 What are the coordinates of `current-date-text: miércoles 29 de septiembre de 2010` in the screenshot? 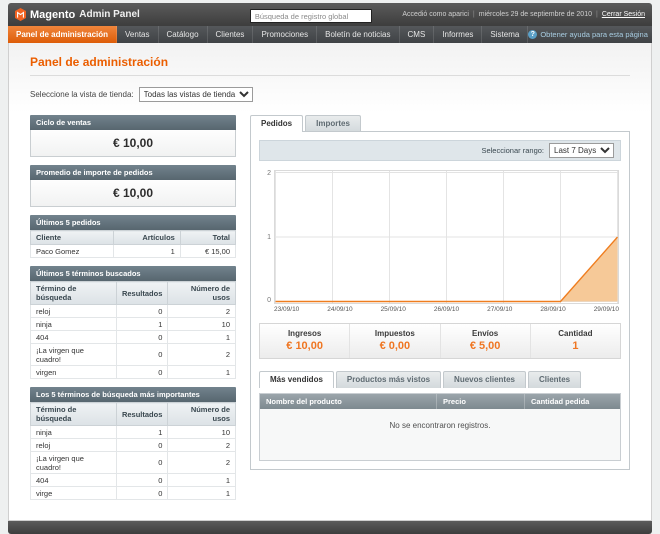 It's located at (535, 14).